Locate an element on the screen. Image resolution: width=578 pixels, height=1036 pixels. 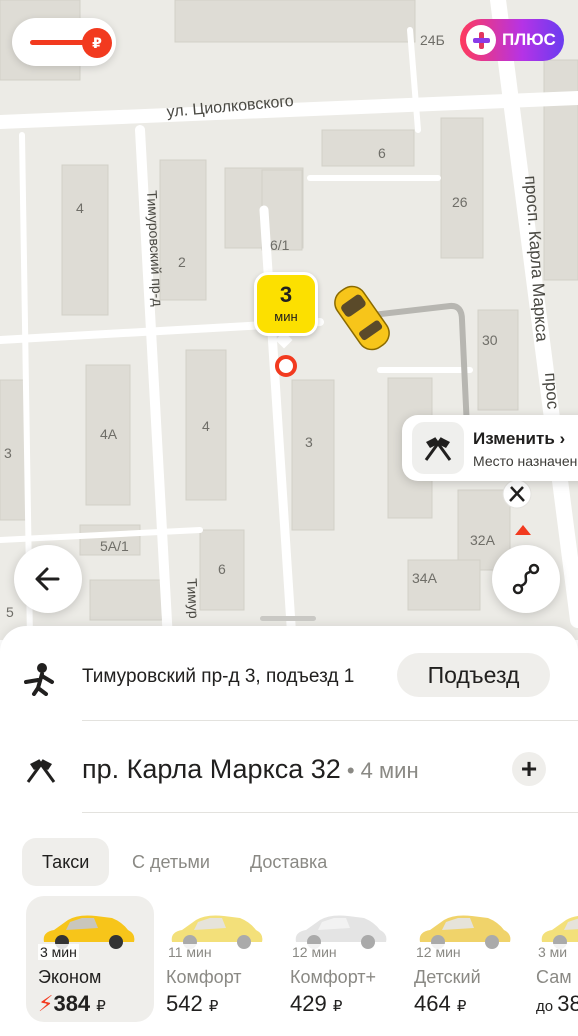
house-number: 6/1 is located at coordinates (280, 245).